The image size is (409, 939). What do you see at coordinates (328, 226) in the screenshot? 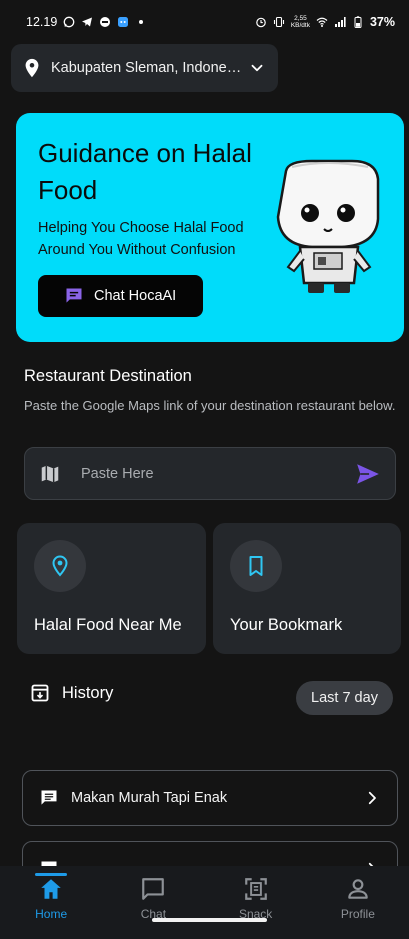
I see `mascot-robot-illustration` at bounding box center [328, 226].